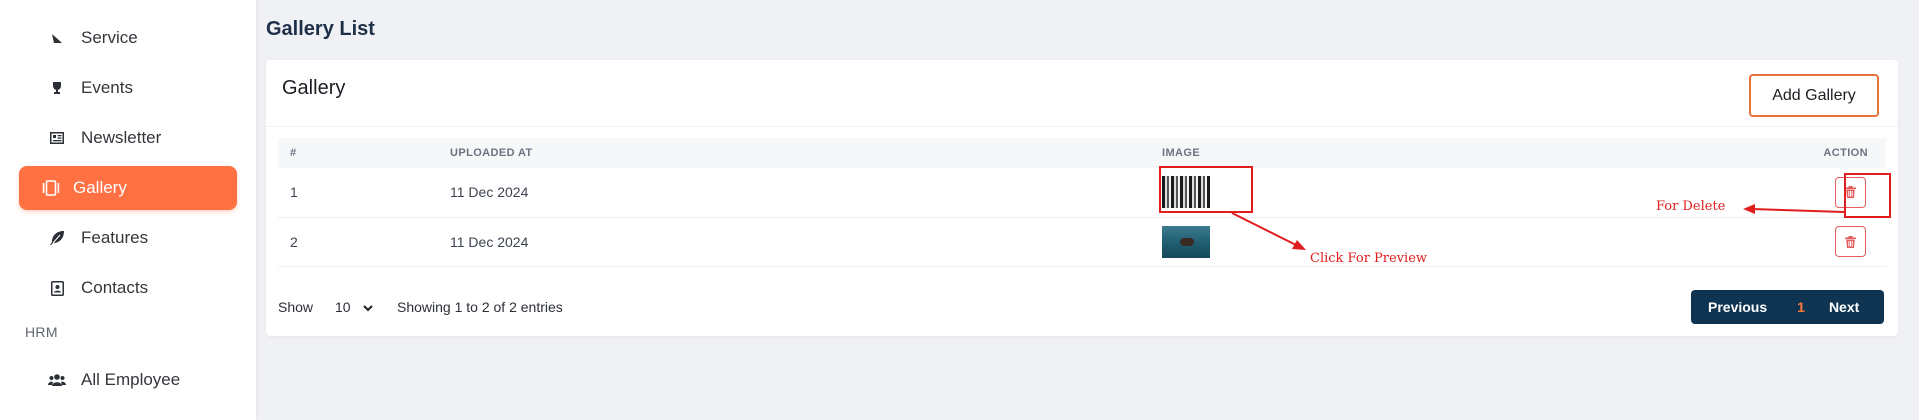  I want to click on preview-annotation-text: Click For Preview, so click(1369, 258).